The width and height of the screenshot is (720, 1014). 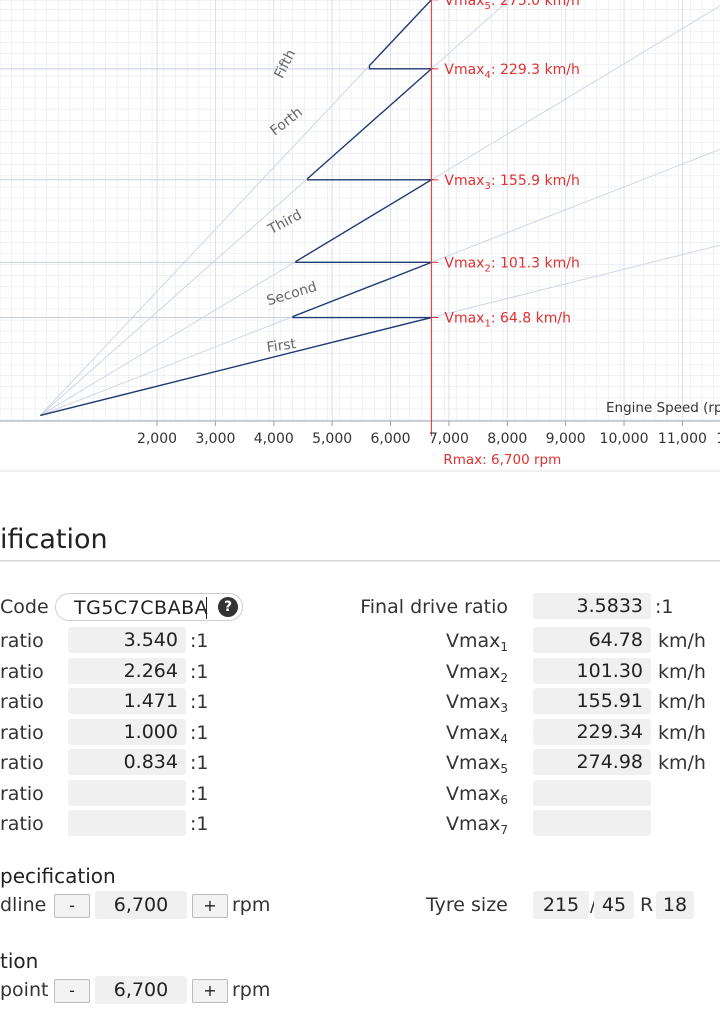 What do you see at coordinates (675, 905) in the screenshot?
I see `tyre-rim-input: 18` at bounding box center [675, 905].